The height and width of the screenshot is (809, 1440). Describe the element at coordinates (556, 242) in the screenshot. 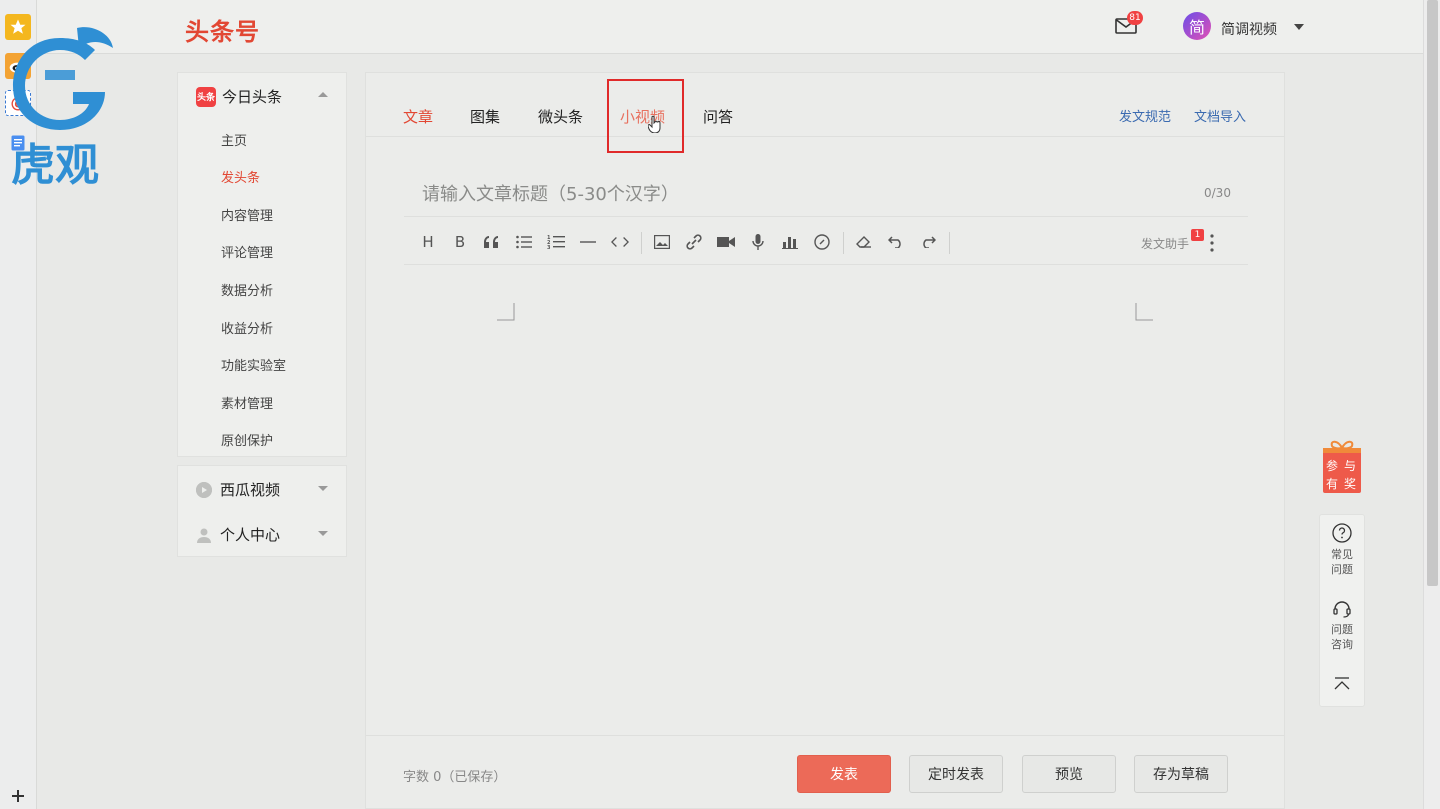

I see `numbered-list-icon: 123` at that location.